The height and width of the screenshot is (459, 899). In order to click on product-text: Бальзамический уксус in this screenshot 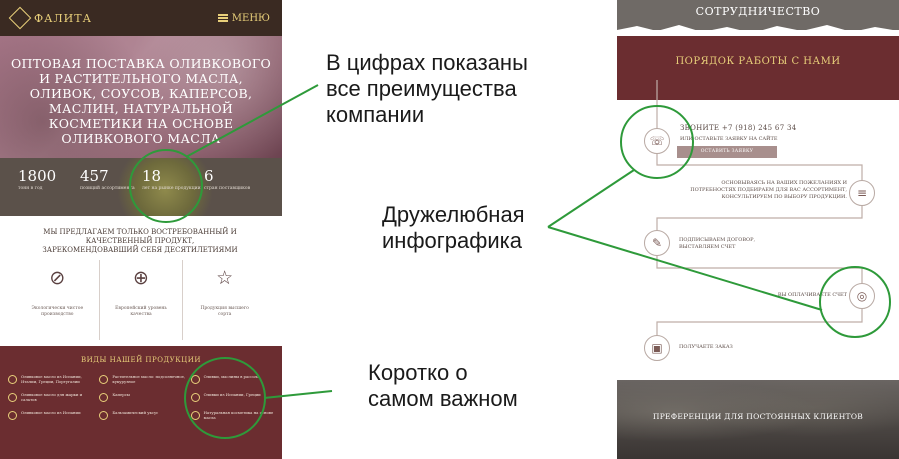, I will do `click(135, 412)`.